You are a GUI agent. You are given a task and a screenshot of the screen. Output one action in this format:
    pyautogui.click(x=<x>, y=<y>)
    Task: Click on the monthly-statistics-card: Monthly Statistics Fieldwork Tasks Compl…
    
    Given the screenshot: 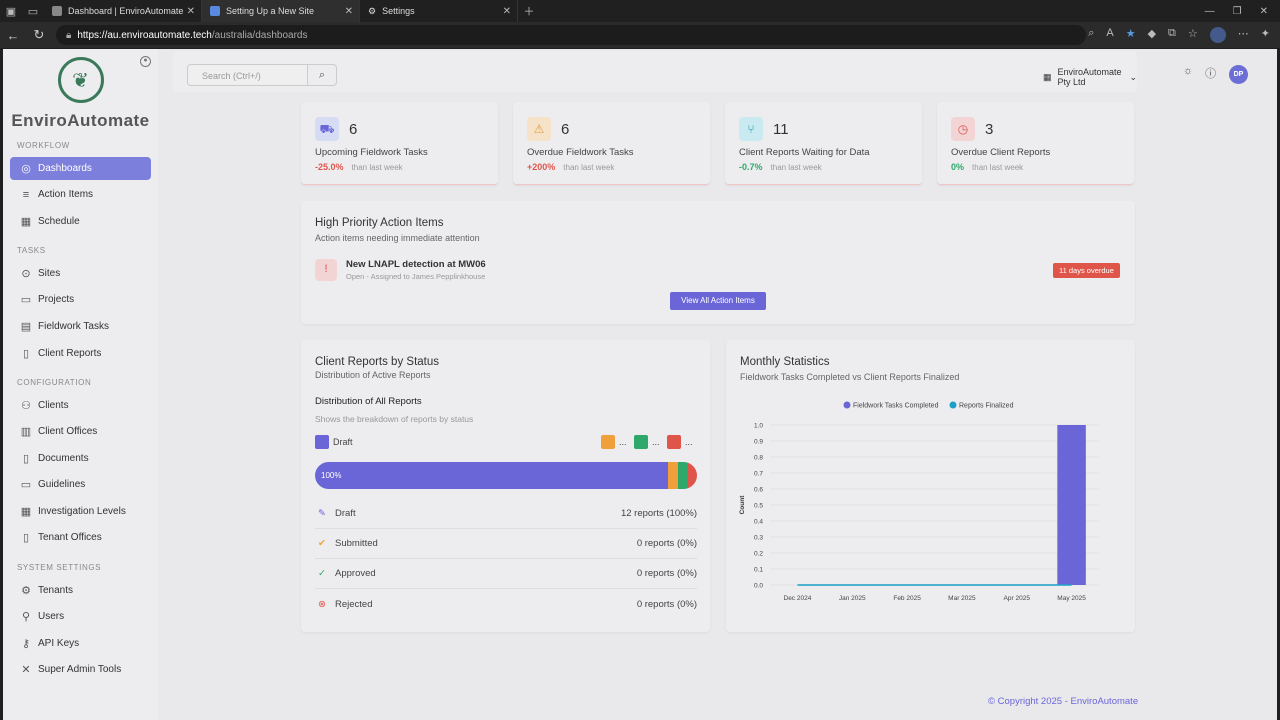 What is the action you would take?
    pyautogui.click(x=930, y=486)
    